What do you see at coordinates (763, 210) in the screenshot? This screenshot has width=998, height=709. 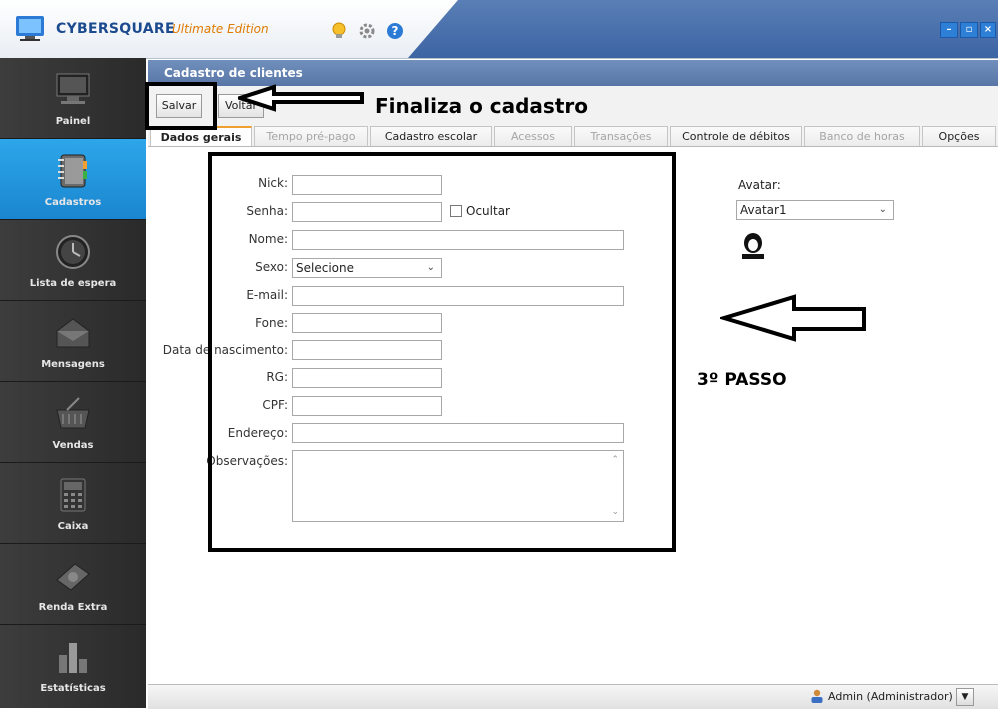 I see `avatar-select-value: Avatar1` at bounding box center [763, 210].